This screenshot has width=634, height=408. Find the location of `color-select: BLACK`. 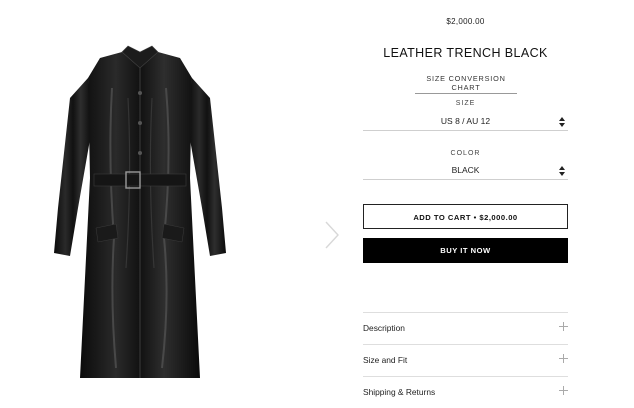

color-select: BLACK is located at coordinates (465, 171).